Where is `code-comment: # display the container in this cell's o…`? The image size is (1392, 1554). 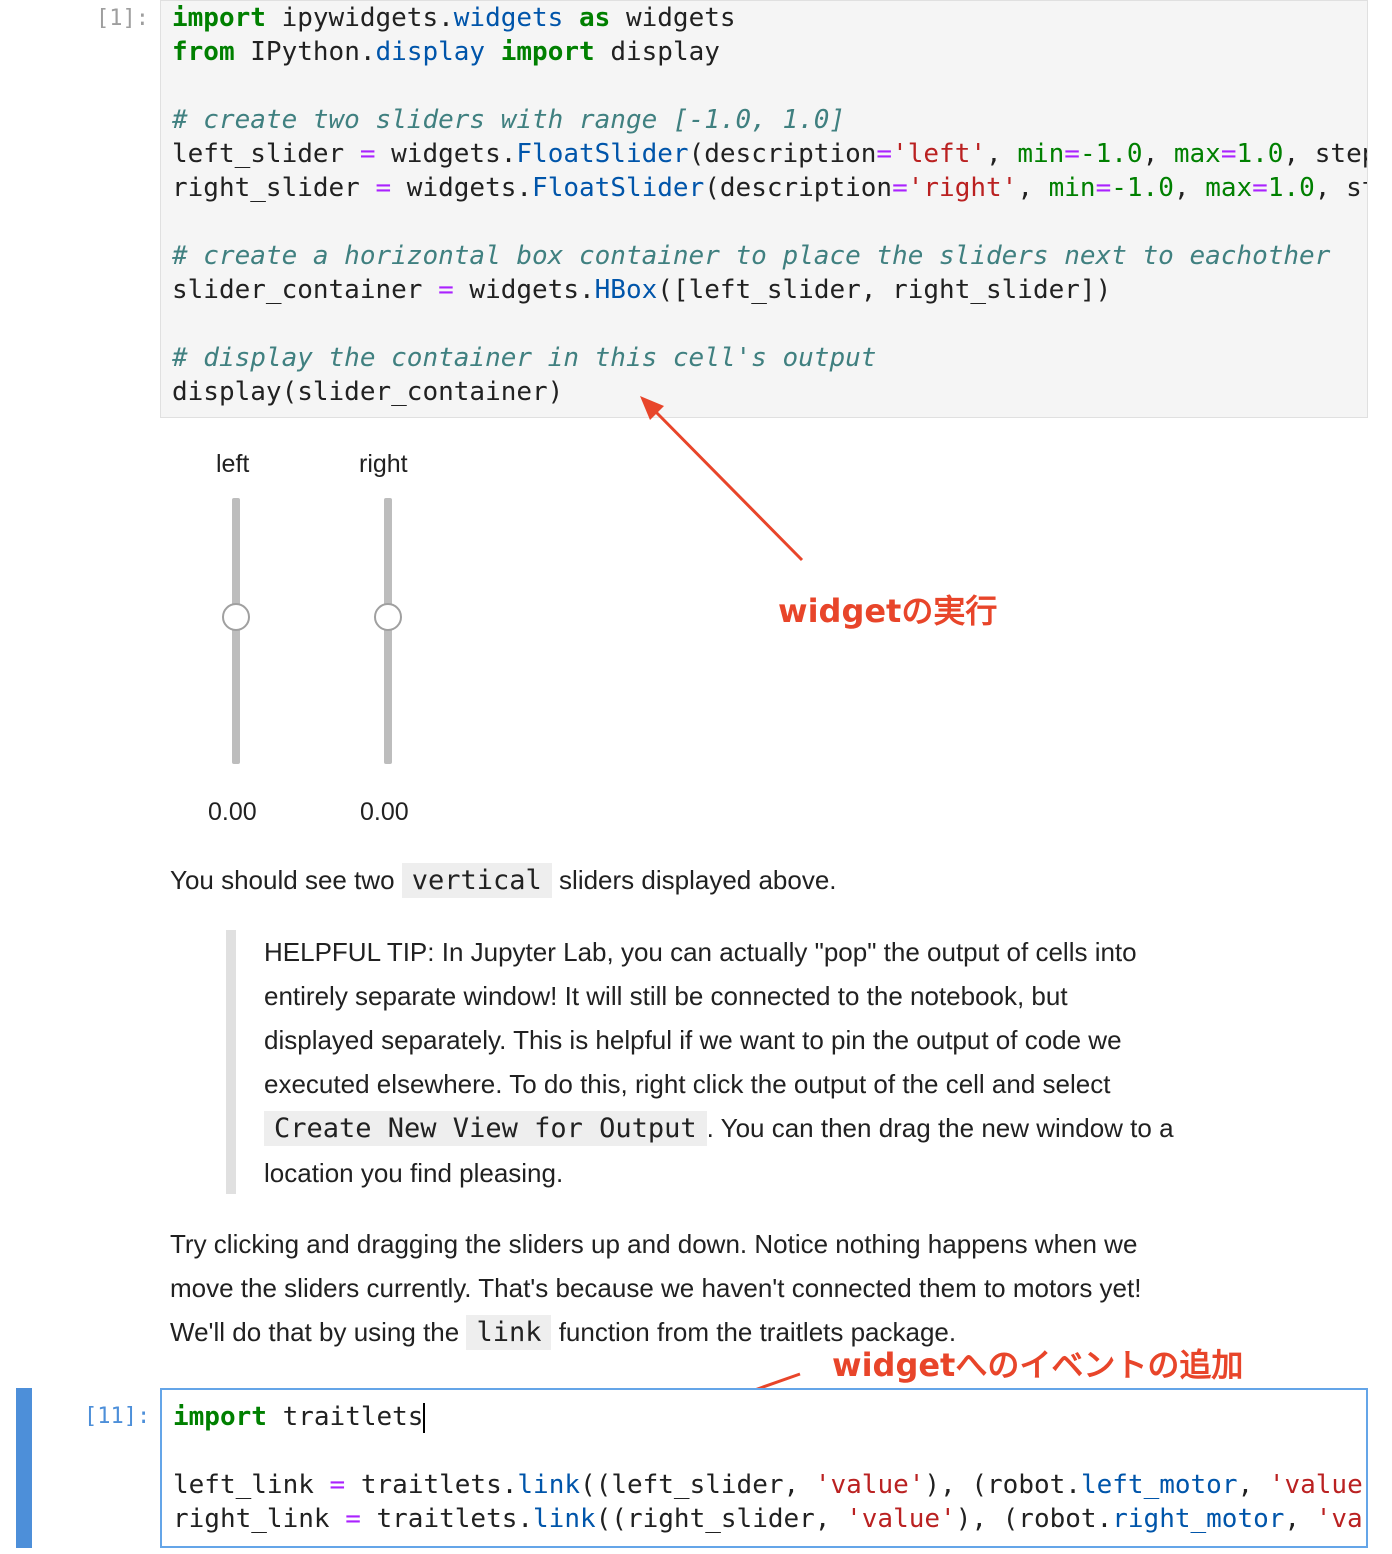
code-comment: # display the container in this cell's o… is located at coordinates (524, 358).